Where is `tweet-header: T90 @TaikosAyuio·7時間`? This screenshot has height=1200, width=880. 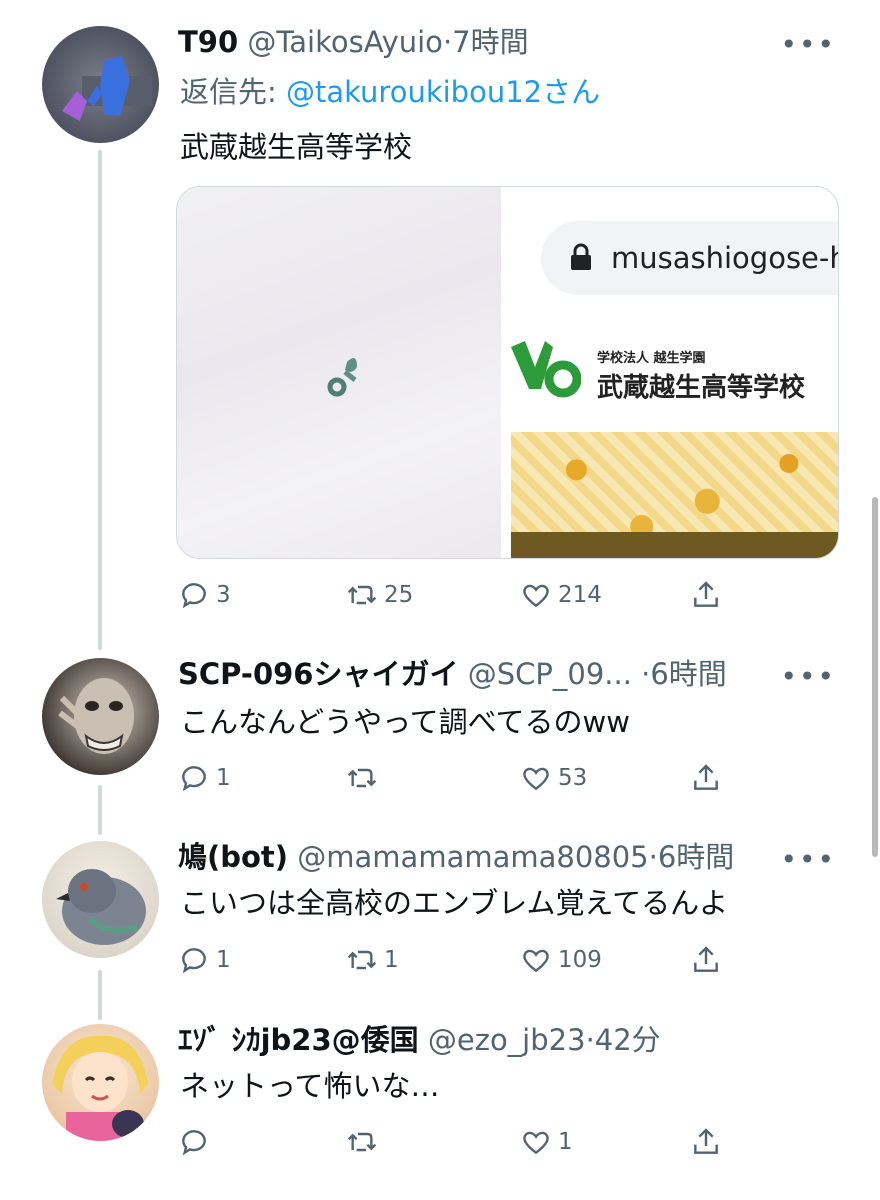
tweet-header: T90 @TaikosAyuio·7時間 is located at coordinates (353, 42).